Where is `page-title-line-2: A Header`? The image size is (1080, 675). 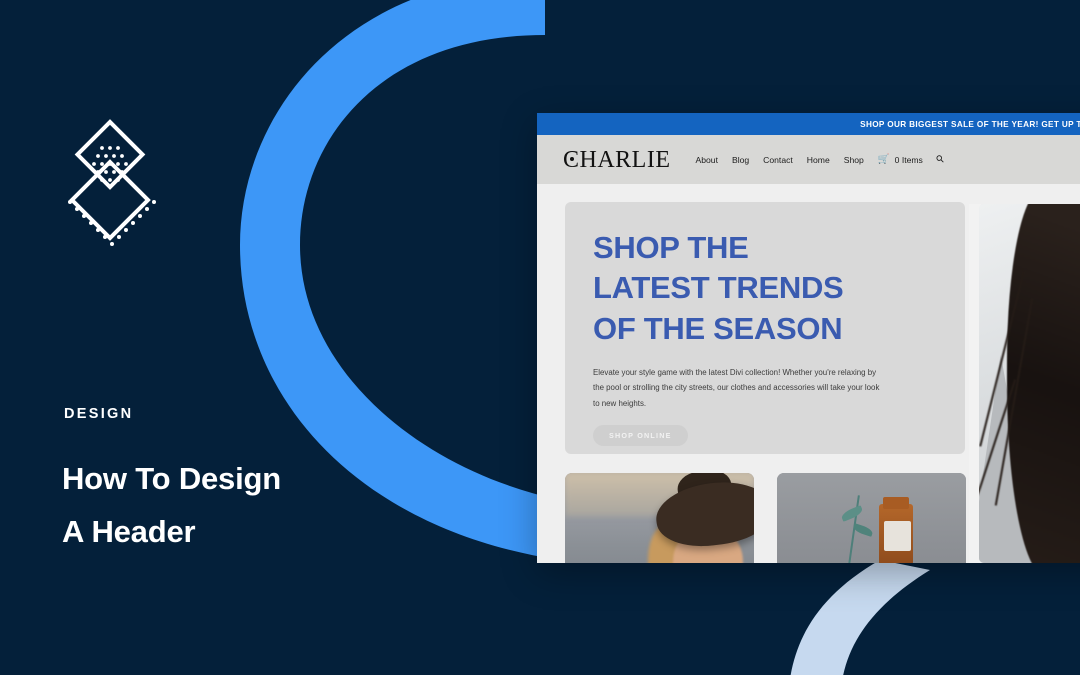 page-title-line-2: A Header is located at coordinates (129, 532).